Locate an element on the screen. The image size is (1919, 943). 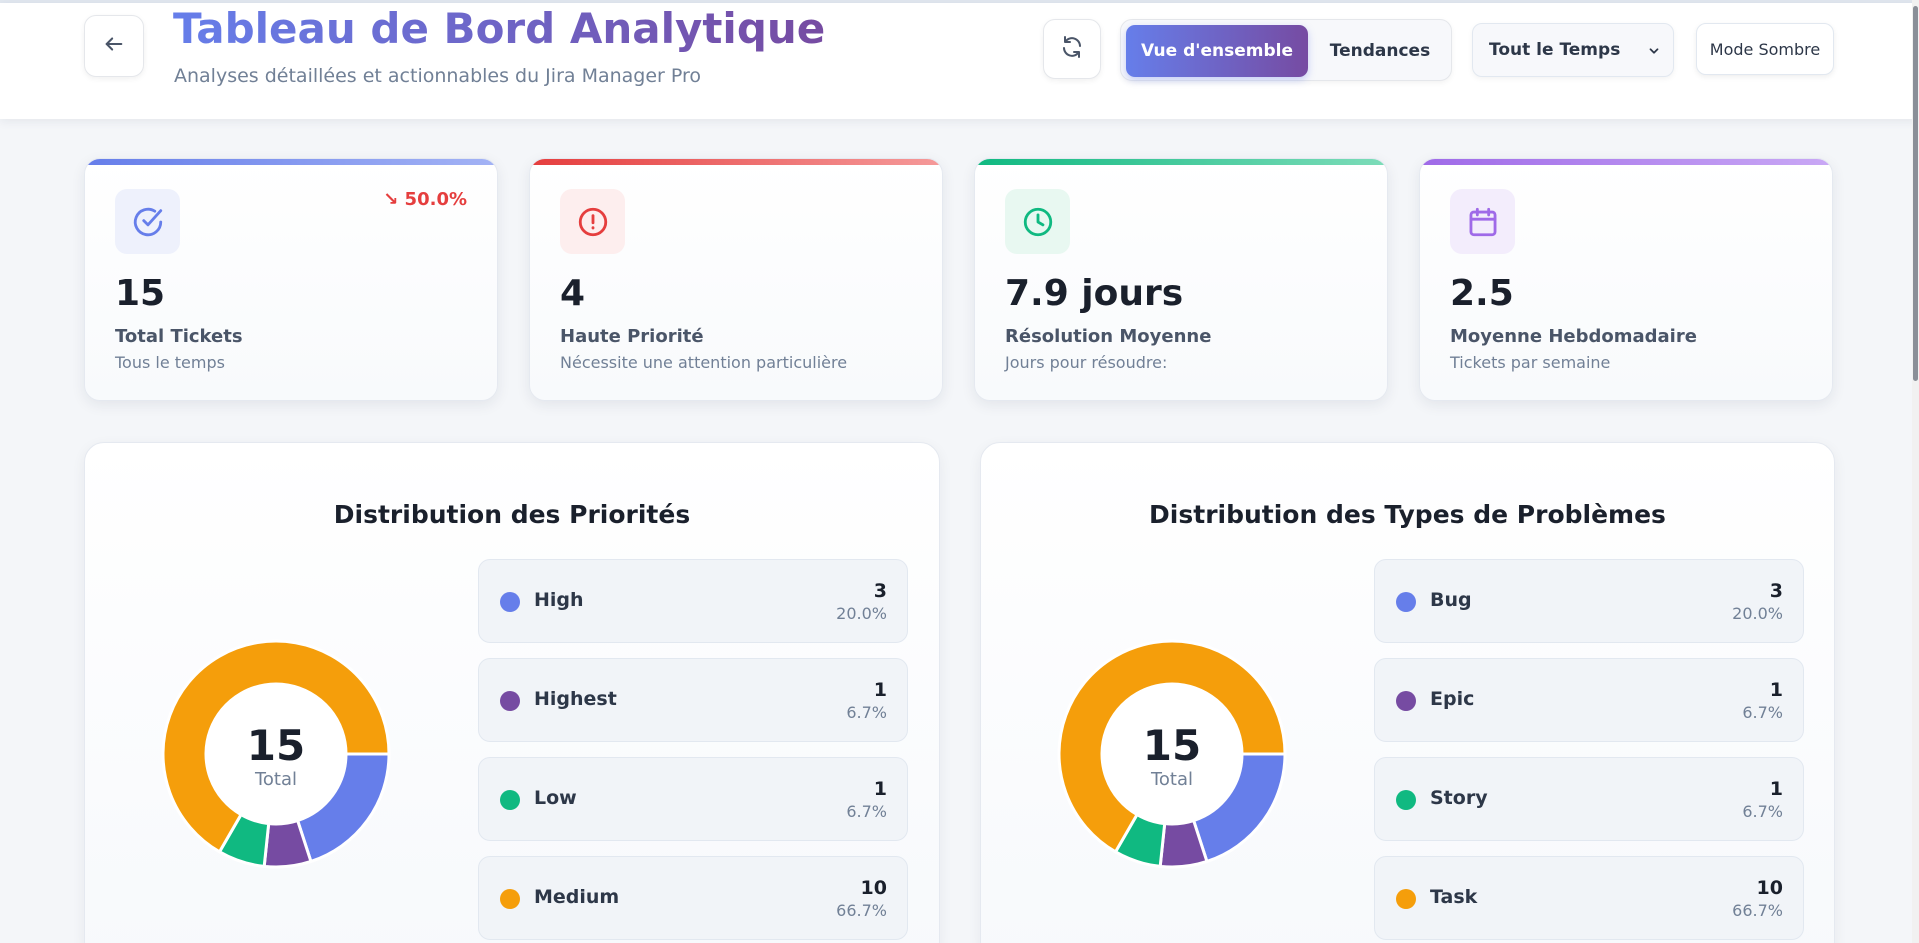
refresh-button is located at coordinates (1072, 49).